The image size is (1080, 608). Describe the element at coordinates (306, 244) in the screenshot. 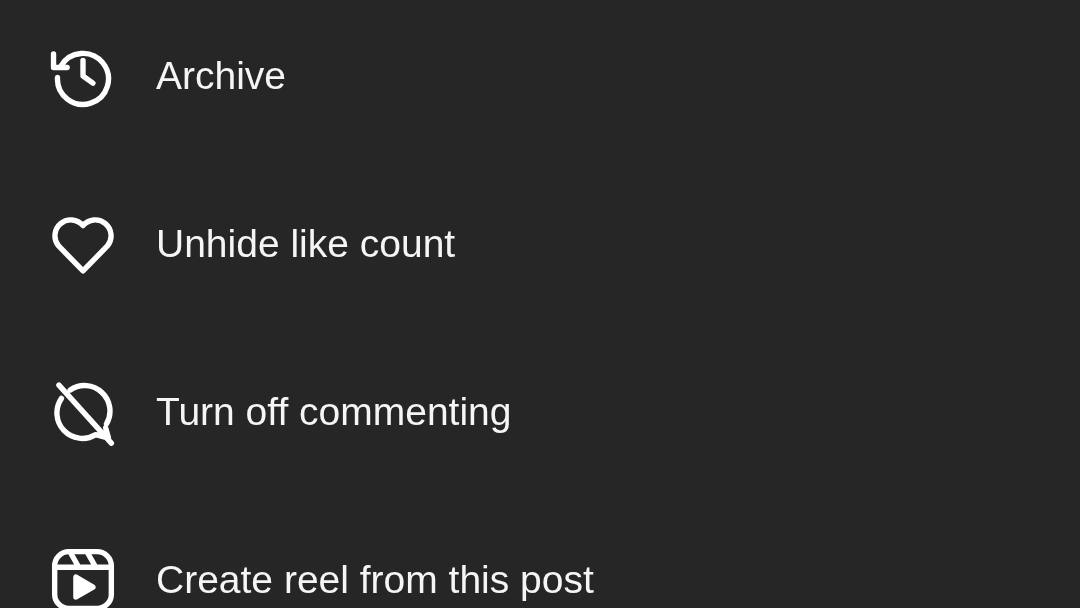

I see `menu-item-label: Unhide like count` at that location.